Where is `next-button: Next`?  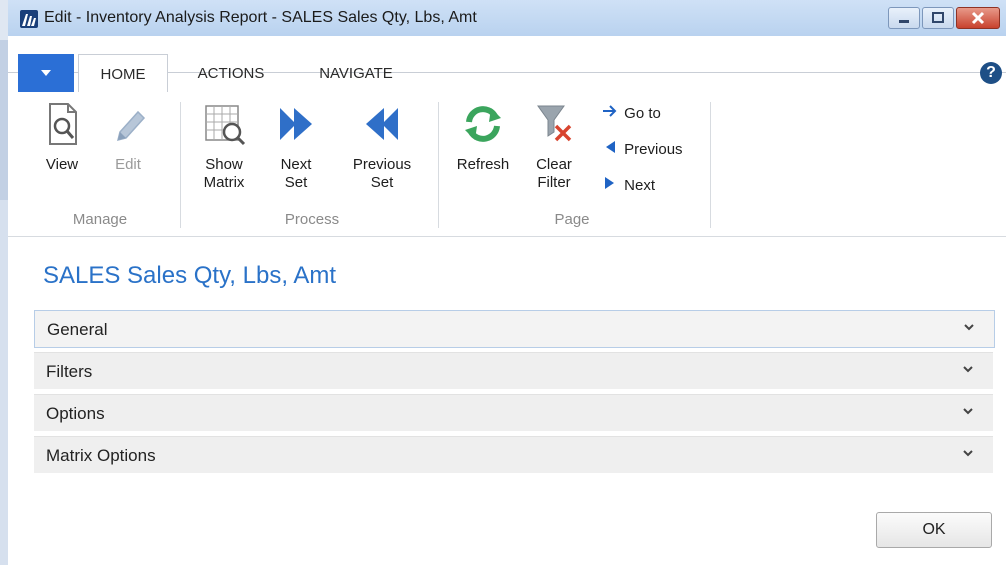 next-button: Next is located at coordinates (627, 187).